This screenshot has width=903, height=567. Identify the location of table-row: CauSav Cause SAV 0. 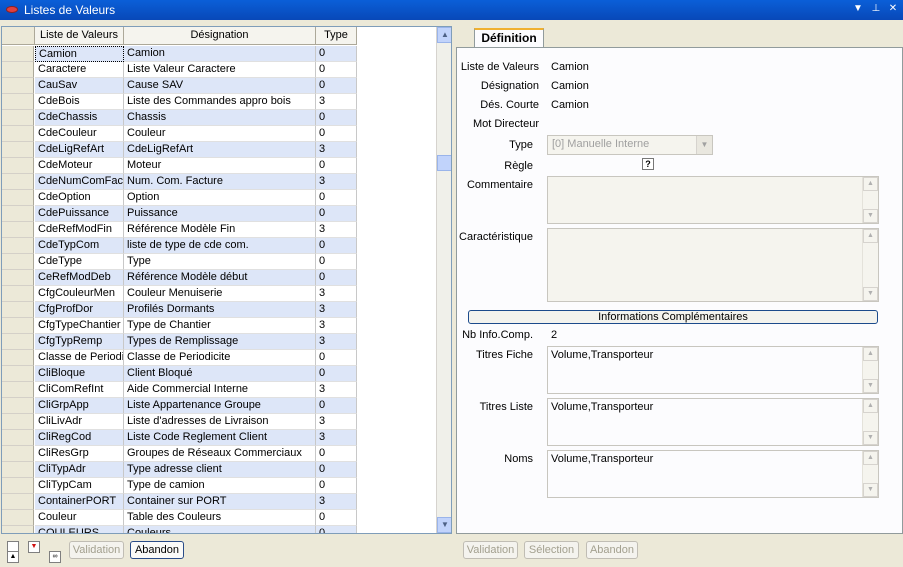
(179, 86).